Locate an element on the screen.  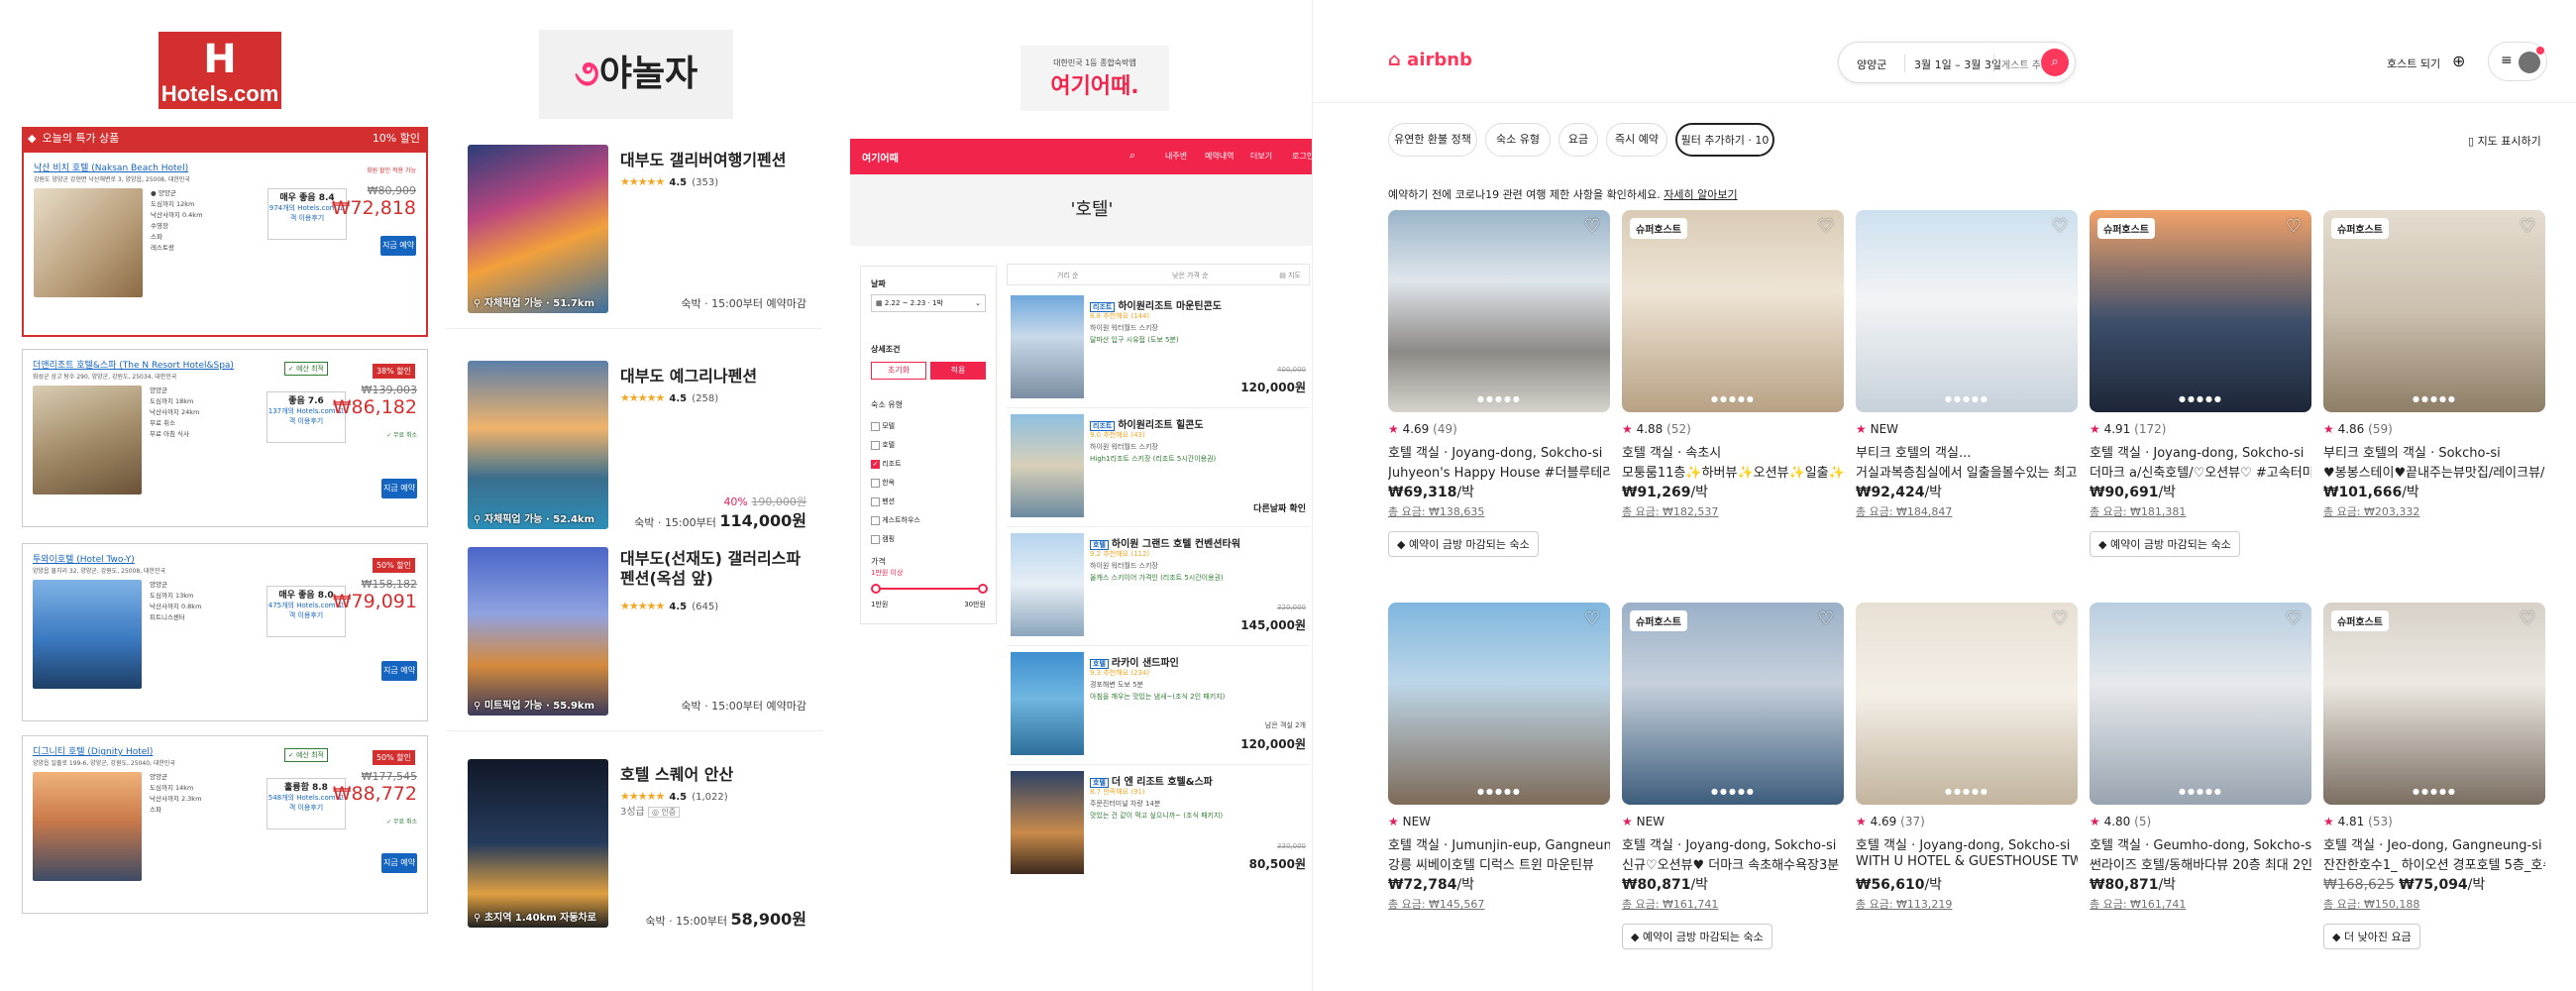
hotel-name: 낙산 비치 호텔 (Naksan Beach Hotel) is located at coordinates (111, 167).